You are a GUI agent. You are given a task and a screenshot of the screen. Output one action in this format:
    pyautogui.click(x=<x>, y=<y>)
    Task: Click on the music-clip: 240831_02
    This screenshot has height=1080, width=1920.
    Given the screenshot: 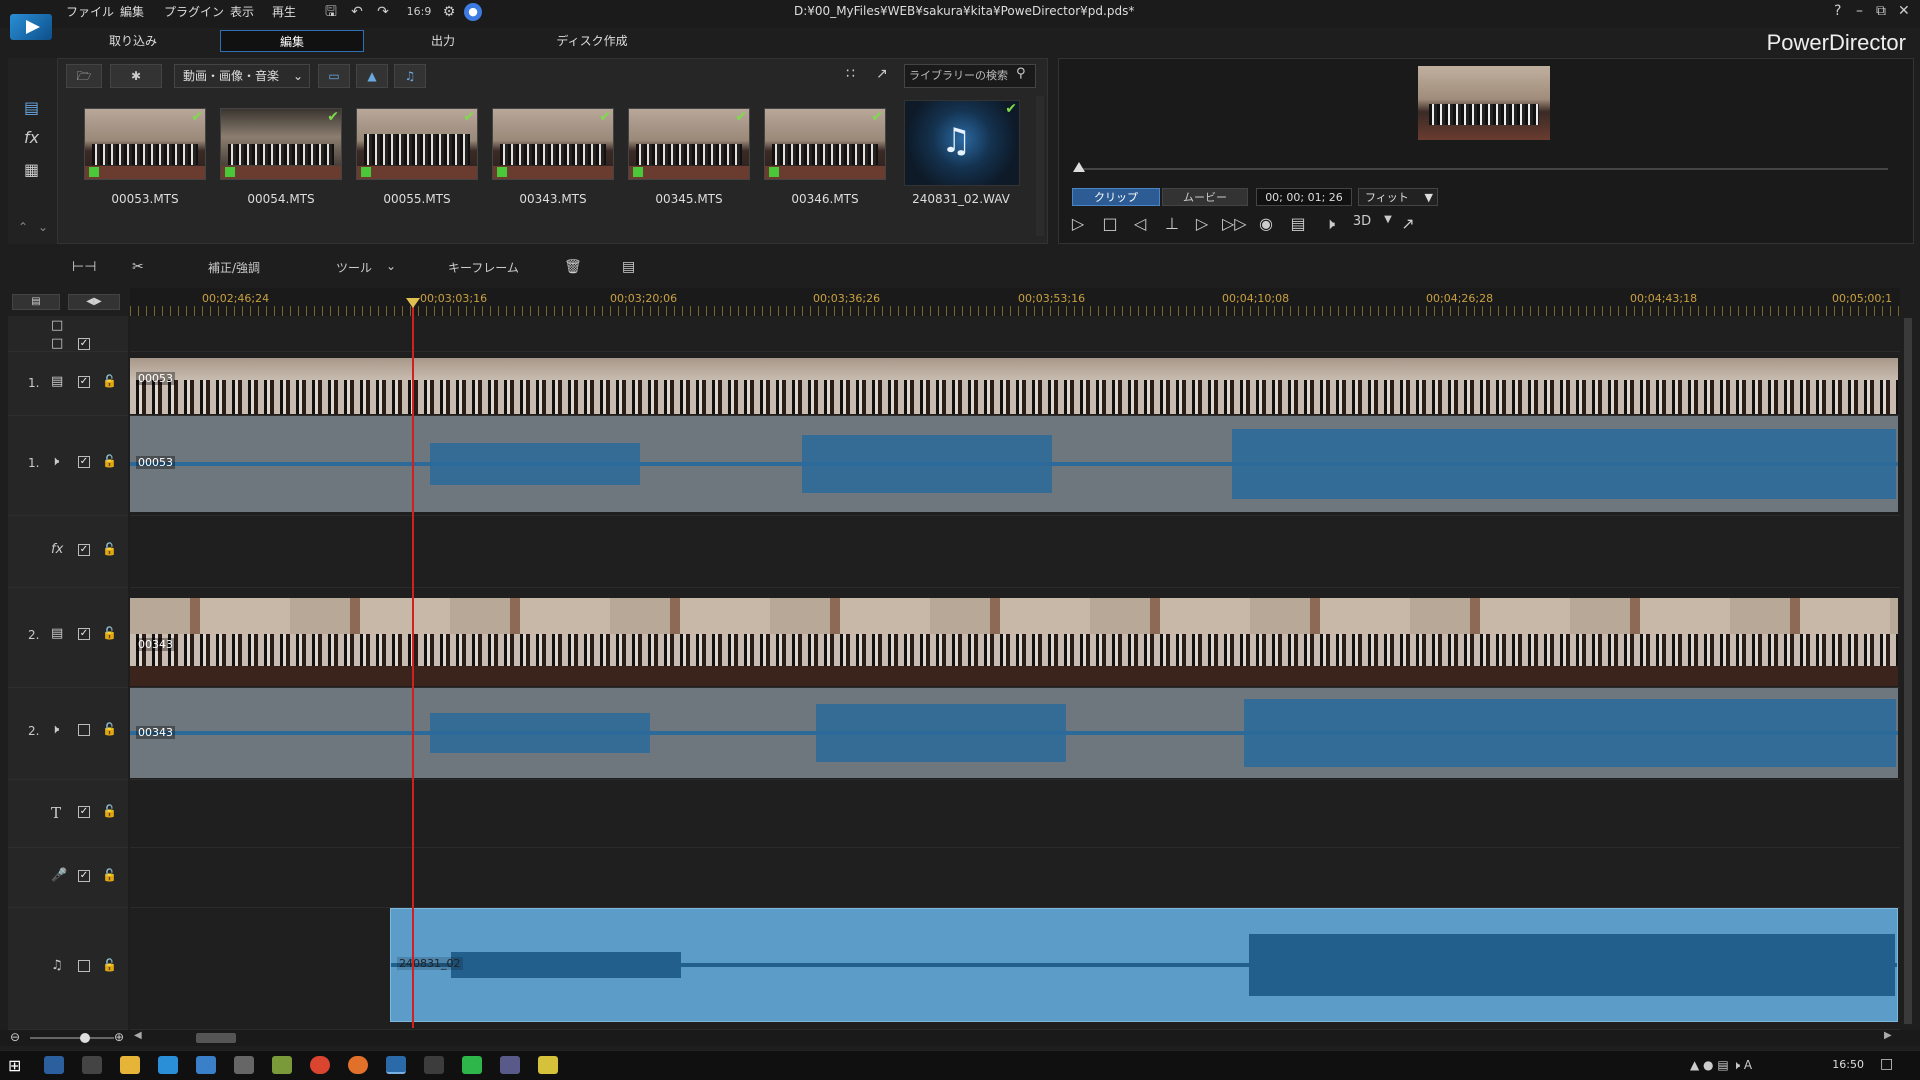 What is the action you would take?
    pyautogui.click(x=1144, y=965)
    